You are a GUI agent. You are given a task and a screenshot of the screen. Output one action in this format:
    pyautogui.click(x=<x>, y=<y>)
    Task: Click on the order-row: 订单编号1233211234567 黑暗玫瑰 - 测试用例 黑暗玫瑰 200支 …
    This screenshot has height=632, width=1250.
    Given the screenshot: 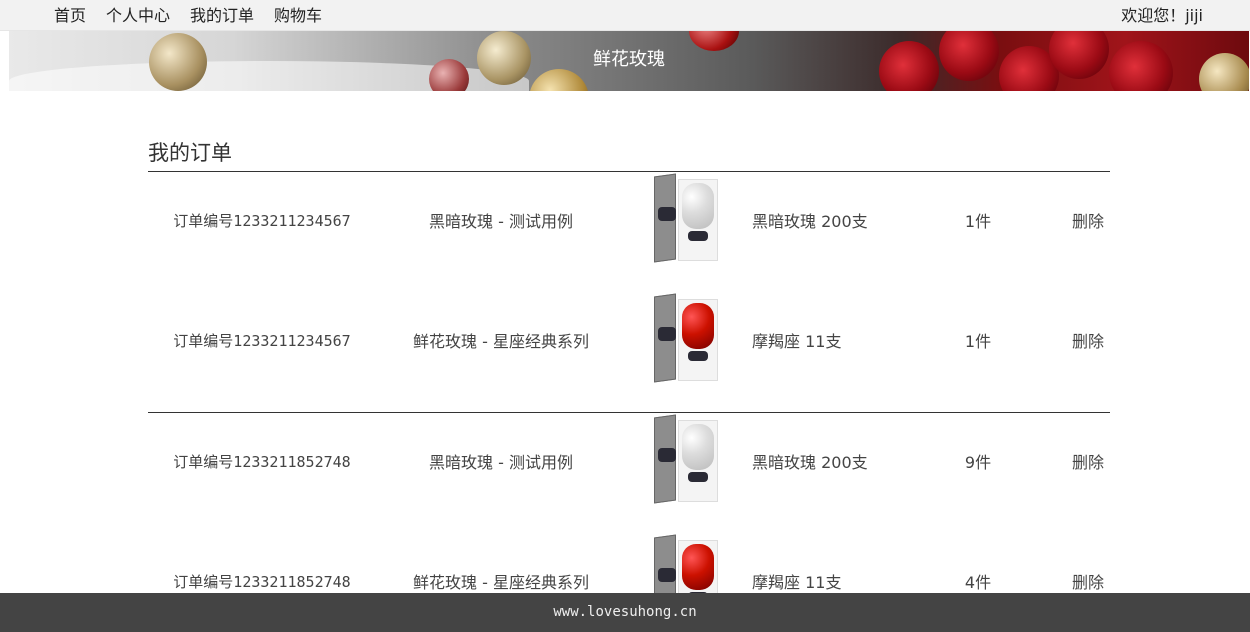 What is the action you would take?
    pyautogui.click(x=629, y=219)
    